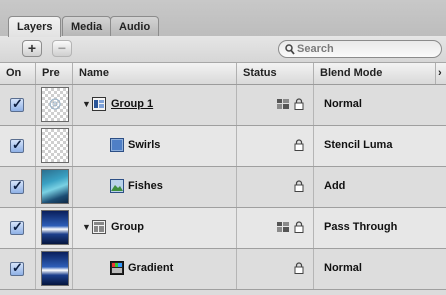 Image resolution: width=446 pixels, height=295 pixels. I want to click on tab-media: Media, so click(87, 26).